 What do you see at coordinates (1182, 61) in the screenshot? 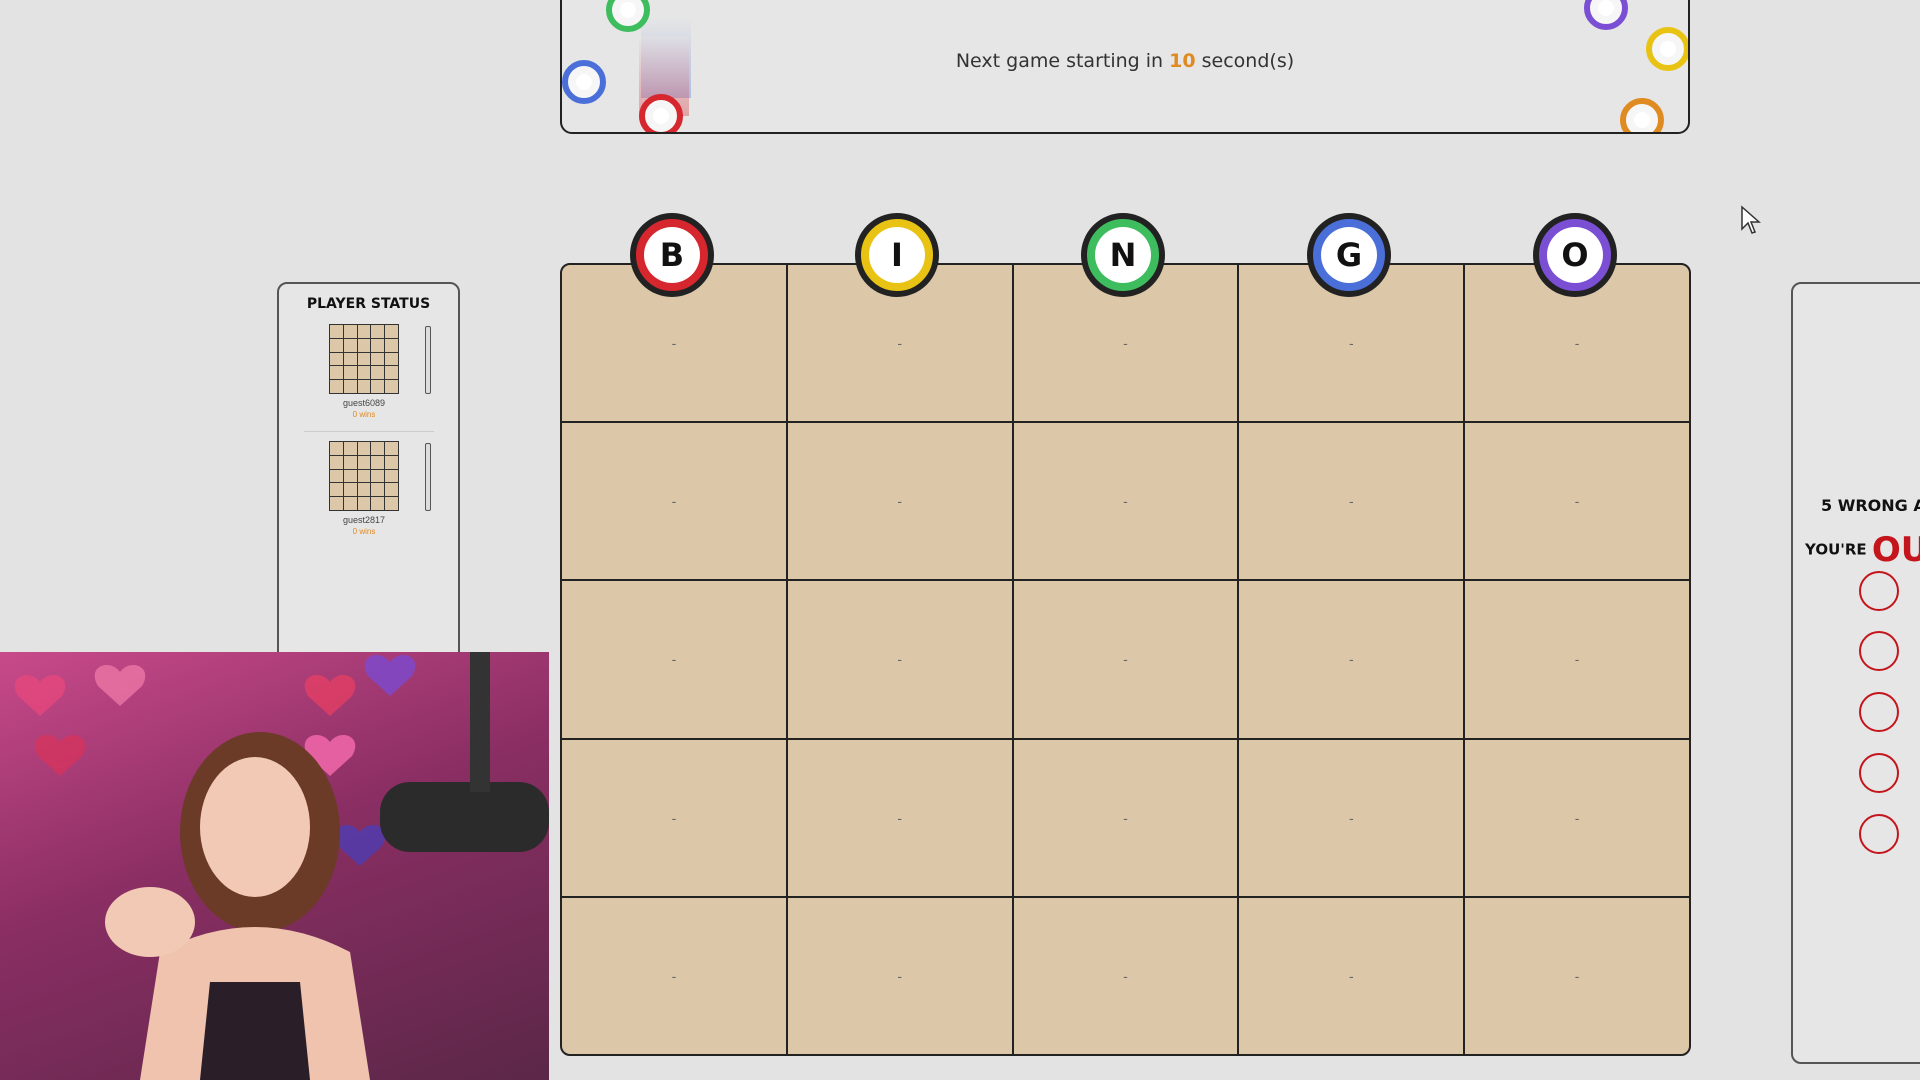
I see `countdown-value: 10` at bounding box center [1182, 61].